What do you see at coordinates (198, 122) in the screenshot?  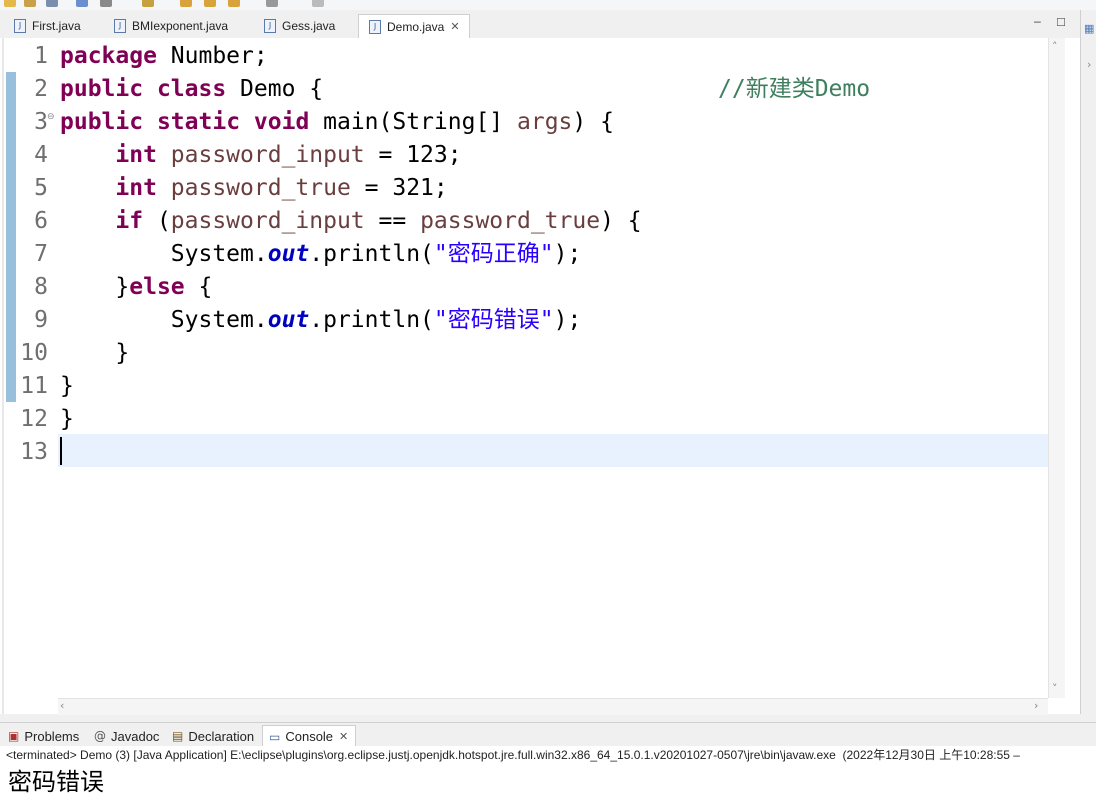 I see `keyword: static` at bounding box center [198, 122].